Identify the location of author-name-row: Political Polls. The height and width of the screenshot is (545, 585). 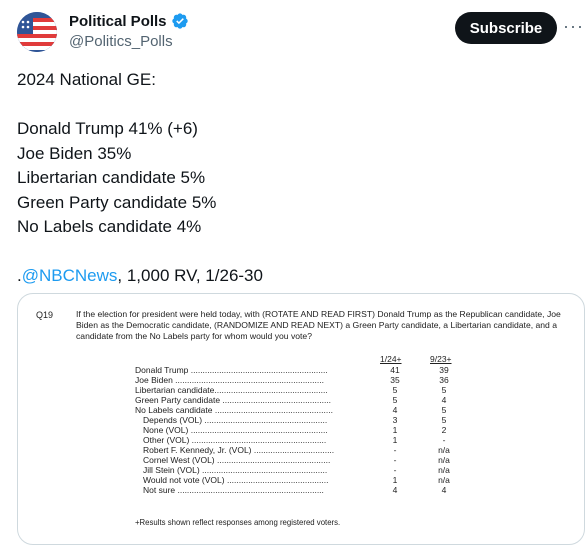
(129, 21).